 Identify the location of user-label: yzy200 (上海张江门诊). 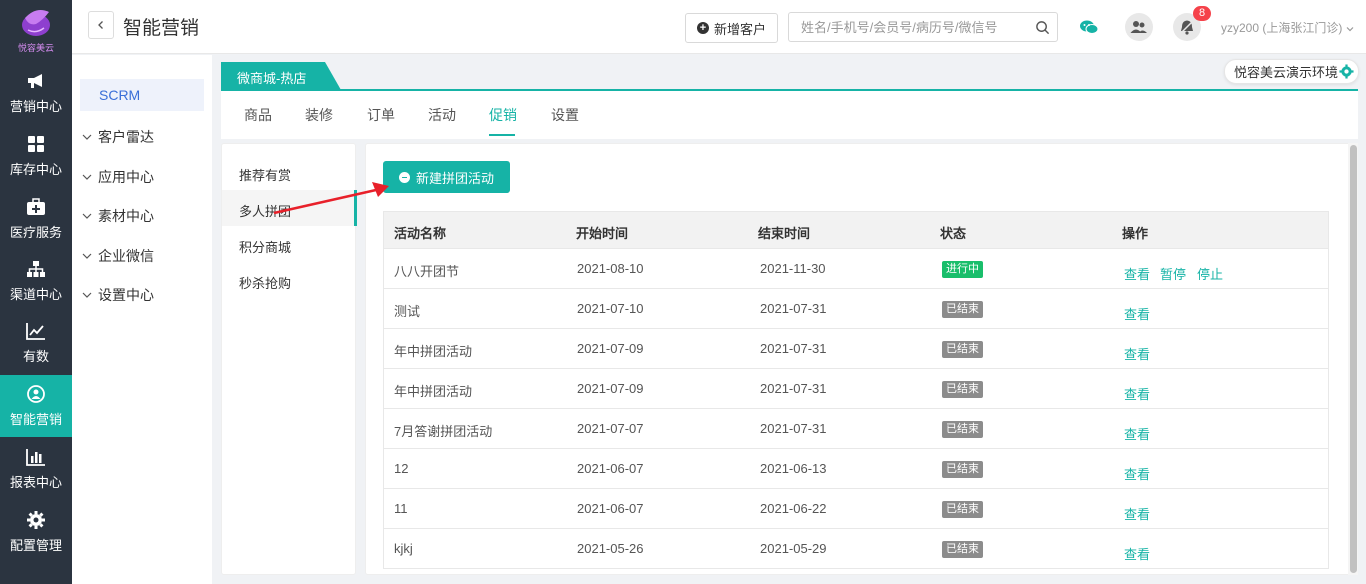
(1282, 28).